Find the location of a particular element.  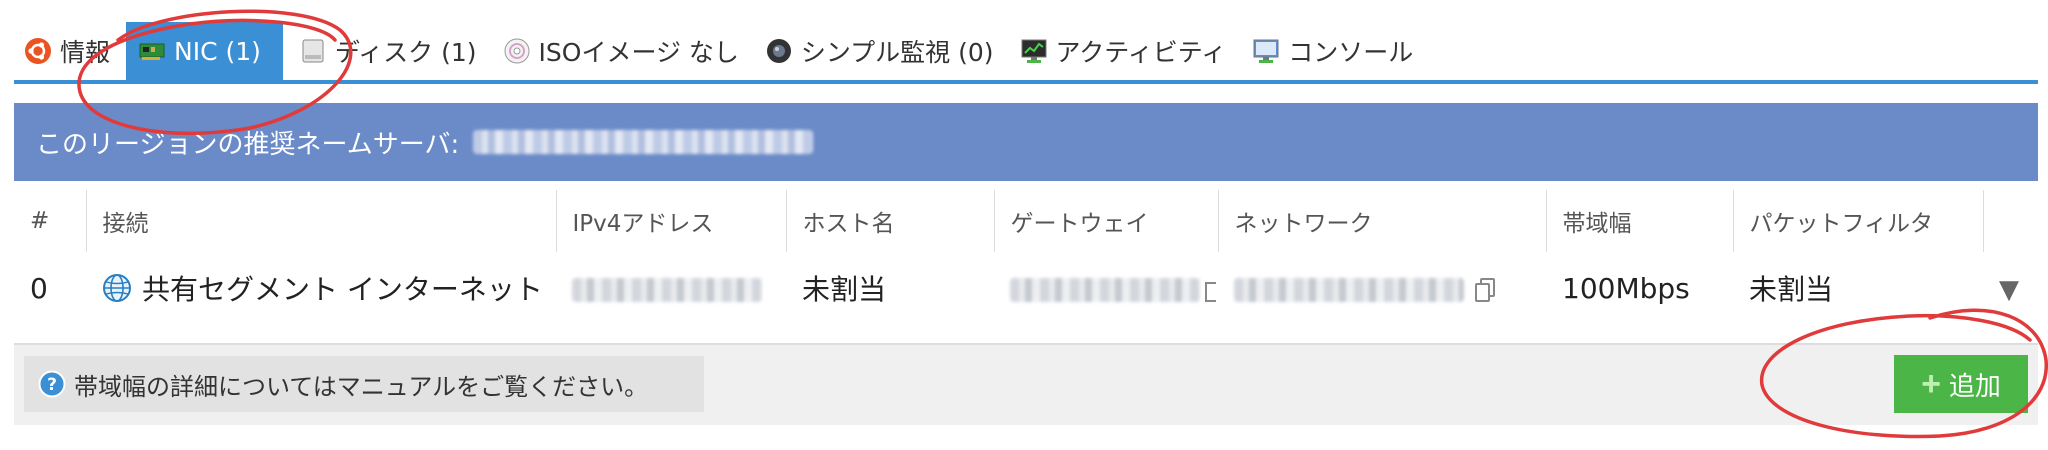

row-menu-caret-icon: ▼ is located at coordinates (2009, 290).